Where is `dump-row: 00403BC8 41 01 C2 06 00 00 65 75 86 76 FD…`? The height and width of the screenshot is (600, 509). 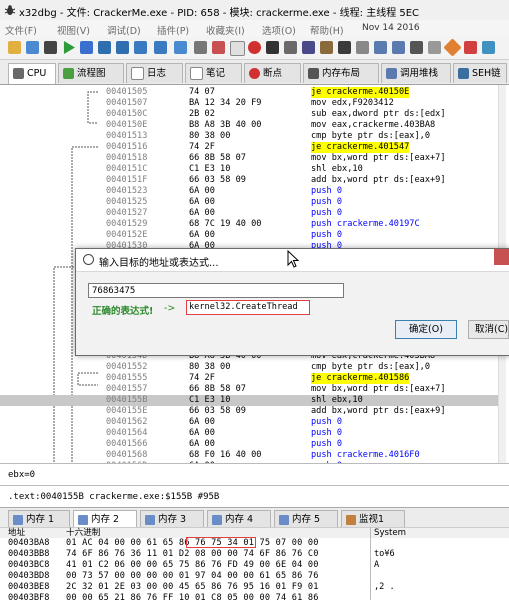 dump-row: 00403BC8 41 01 C2 06 00 00 65 75 86 76 FD… is located at coordinates (254, 565).